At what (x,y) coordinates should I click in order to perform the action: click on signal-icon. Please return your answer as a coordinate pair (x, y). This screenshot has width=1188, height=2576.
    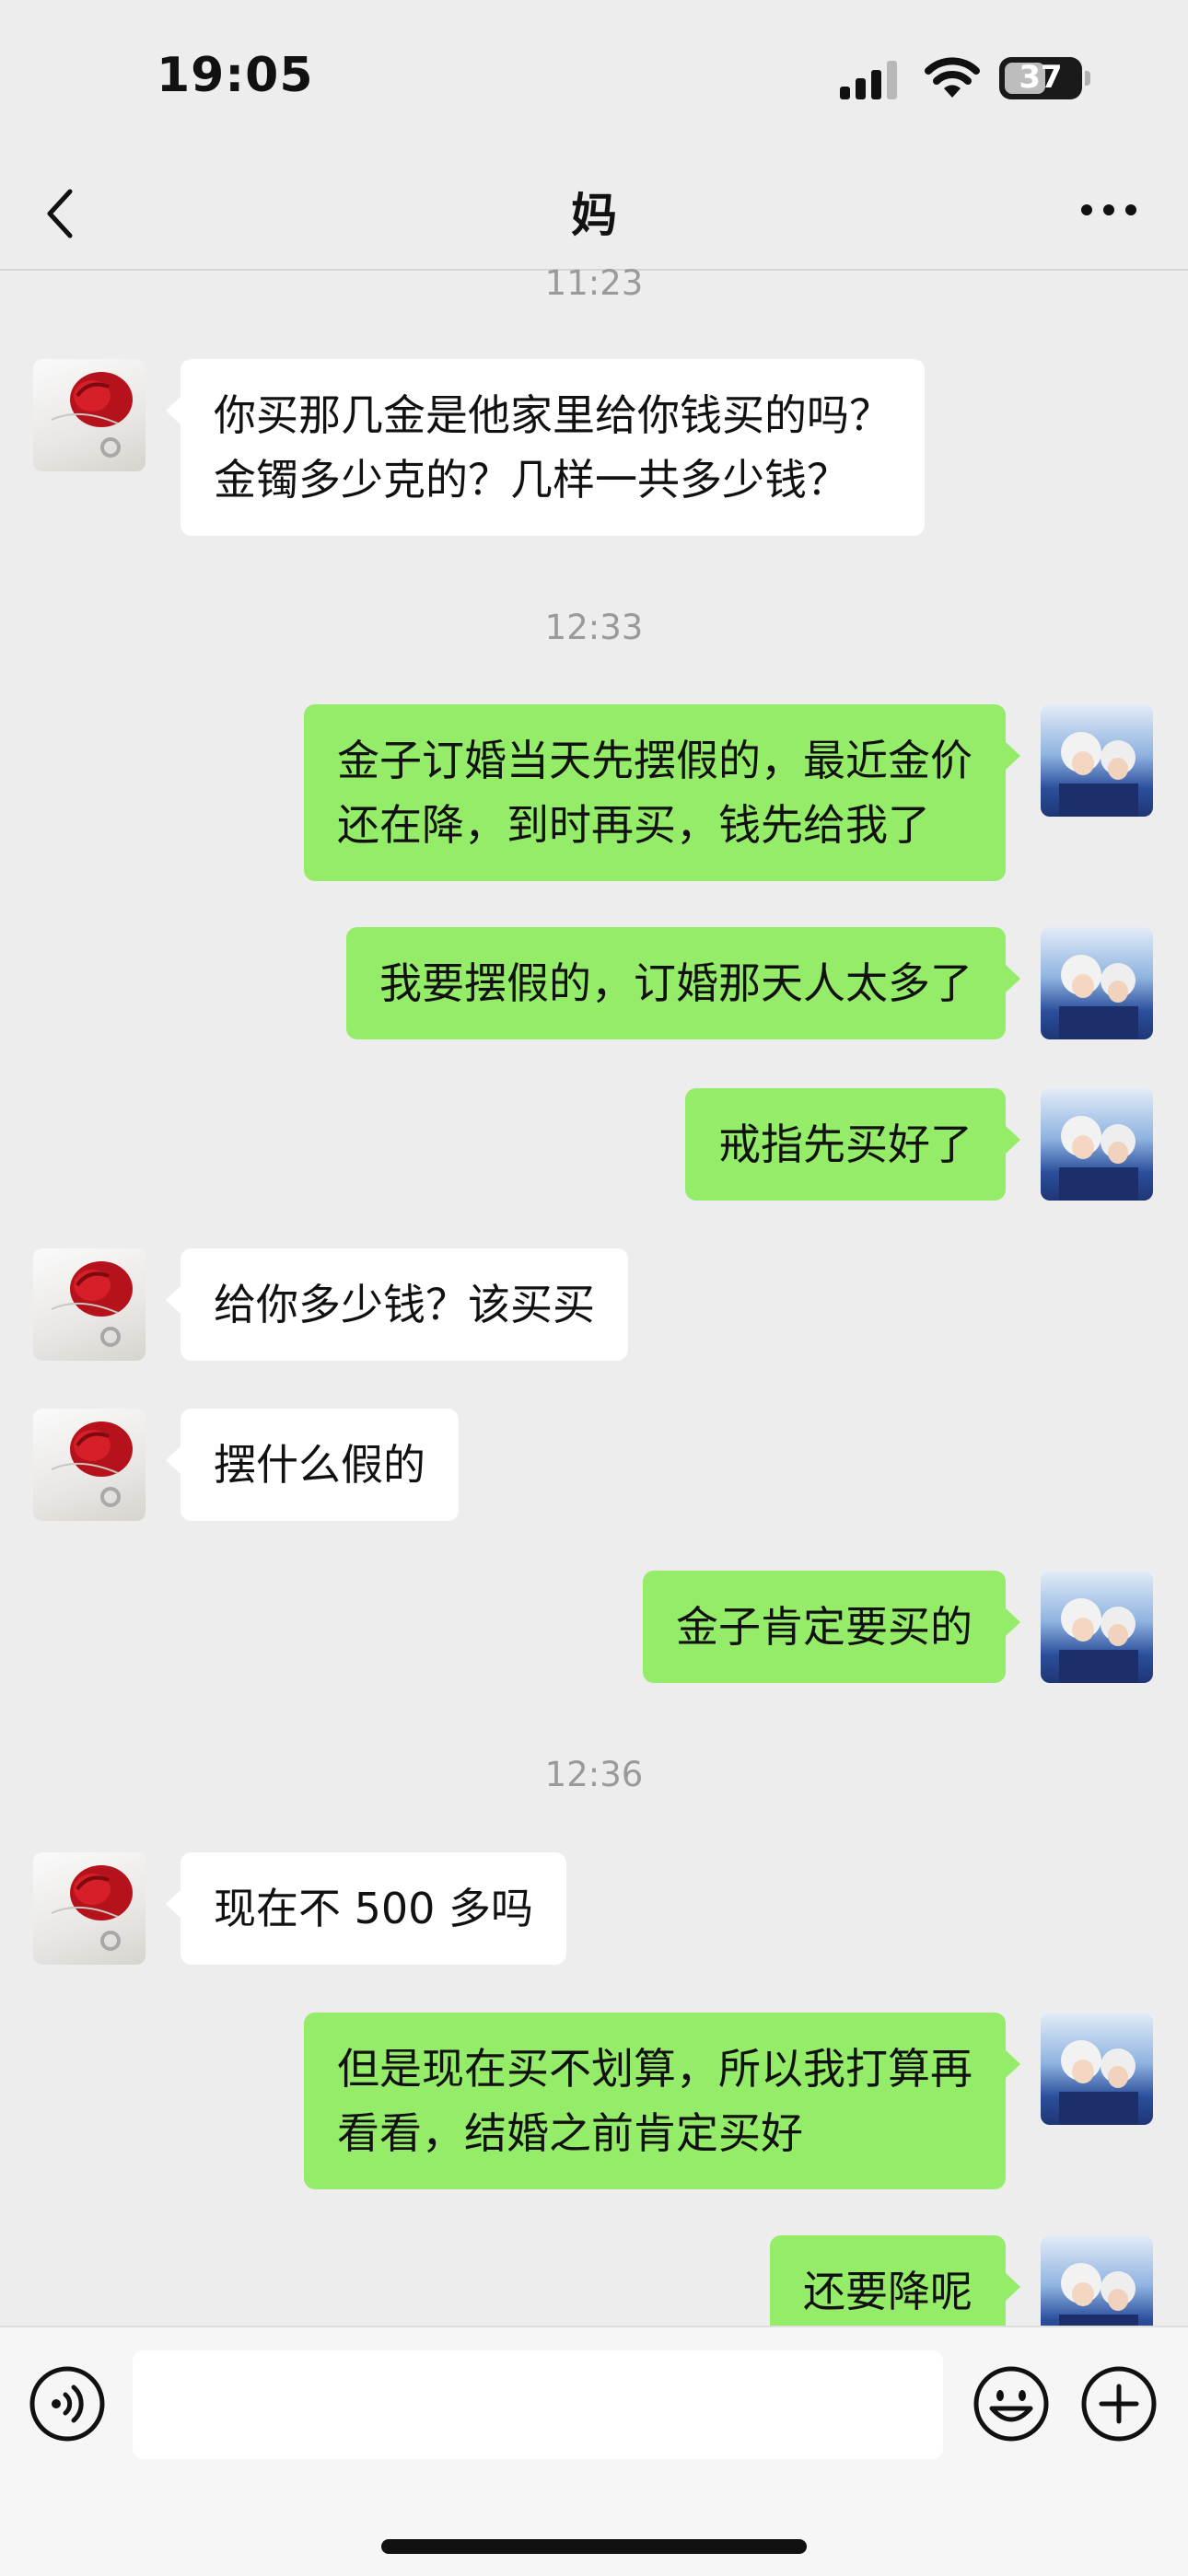
    Looking at the image, I should click on (869, 80).